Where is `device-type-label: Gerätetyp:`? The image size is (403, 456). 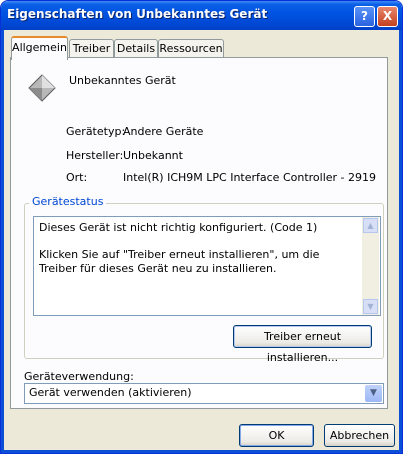
device-type-label: Gerätetyp: is located at coordinates (96, 131).